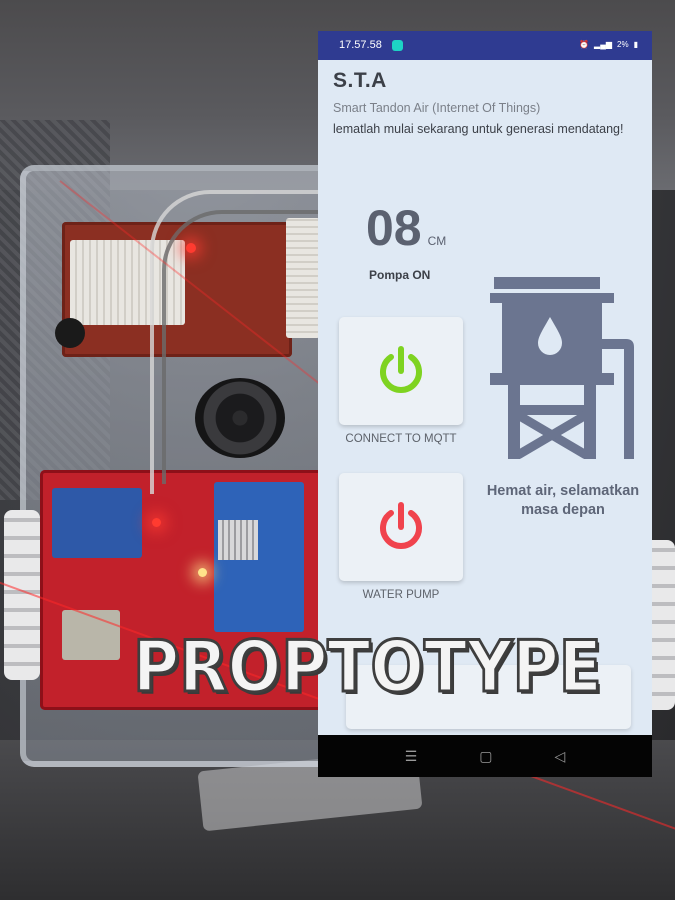 The height and width of the screenshot is (900, 675). I want to click on water-pump-label: WATER PUMP, so click(401, 595).